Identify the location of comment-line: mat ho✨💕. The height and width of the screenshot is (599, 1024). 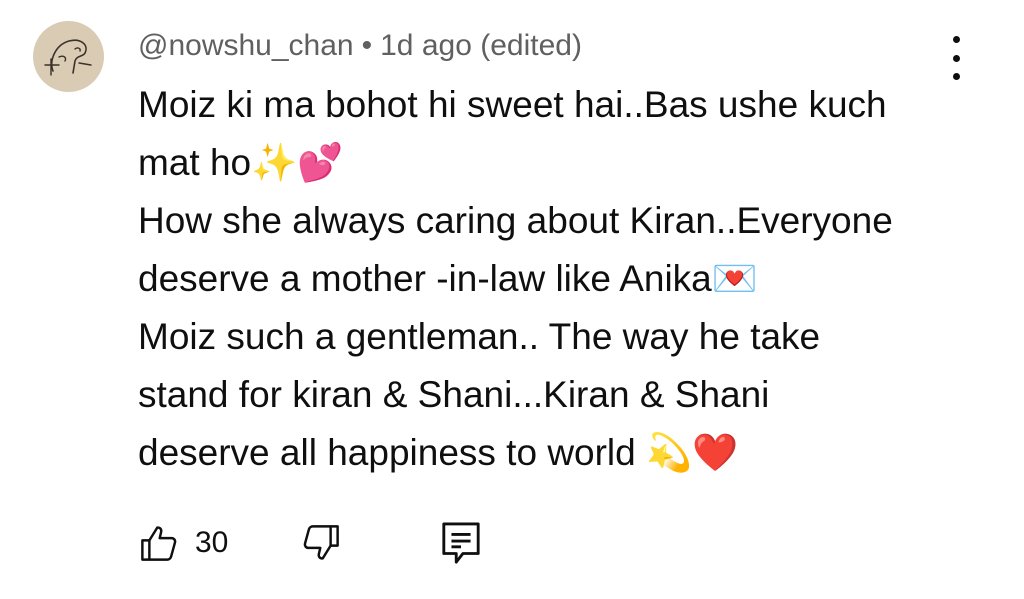
(241, 162).